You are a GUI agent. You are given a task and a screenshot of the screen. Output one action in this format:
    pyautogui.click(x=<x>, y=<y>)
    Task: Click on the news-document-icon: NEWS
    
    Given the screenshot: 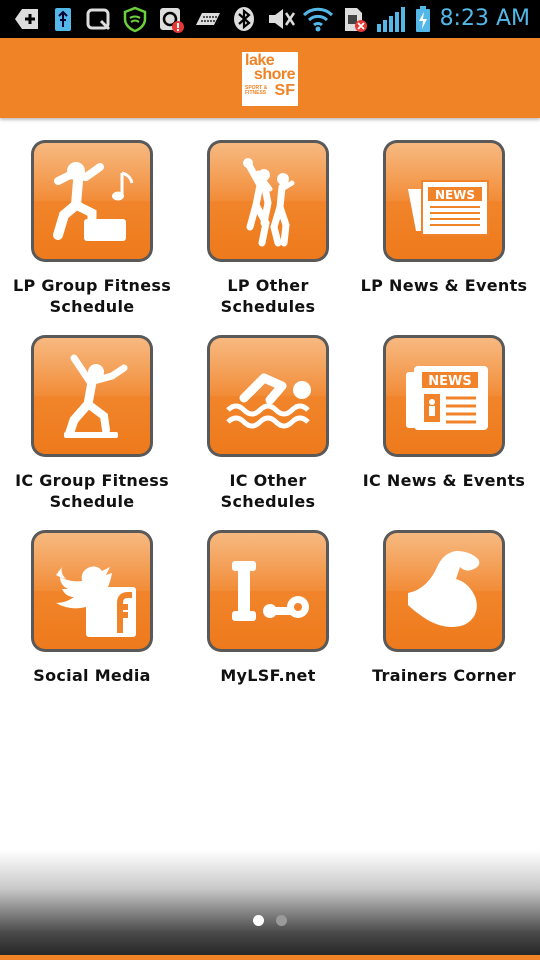 What is the action you would take?
    pyautogui.click(x=447, y=398)
    